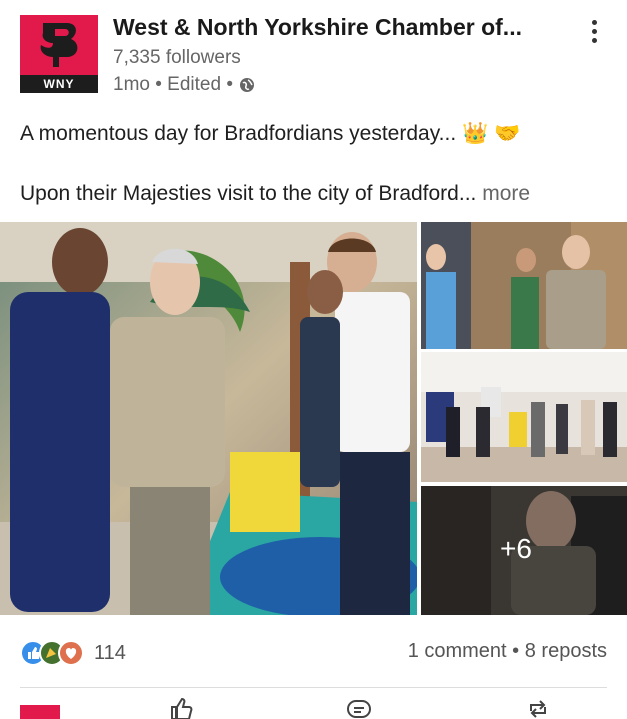 Image resolution: width=627 pixels, height=719 pixels. Describe the element at coordinates (173, 84) in the screenshot. I see `post-meta-text: 1mo • Edited •` at that location.